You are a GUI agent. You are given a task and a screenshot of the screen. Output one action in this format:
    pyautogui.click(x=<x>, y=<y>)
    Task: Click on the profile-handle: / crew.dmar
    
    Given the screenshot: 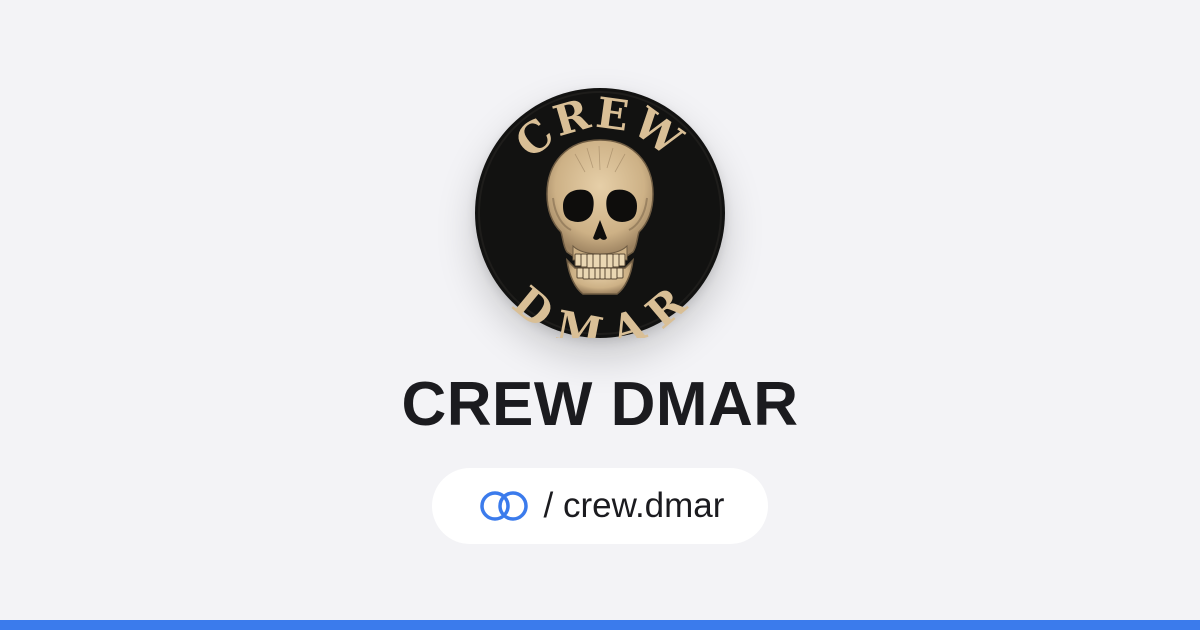 What is the action you would take?
    pyautogui.click(x=634, y=505)
    